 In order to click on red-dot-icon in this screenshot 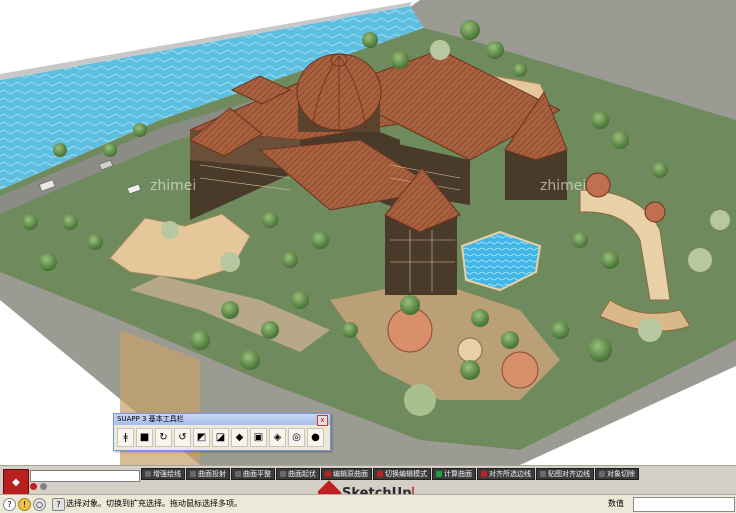, I will do `click(33, 486)`.